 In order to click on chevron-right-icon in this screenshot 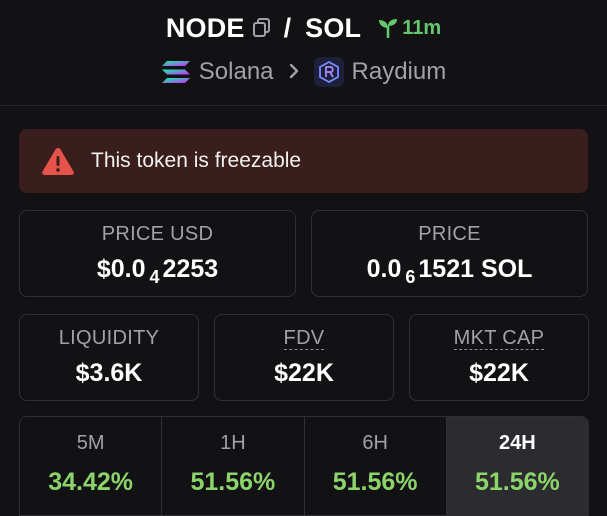, I will do `click(294, 72)`.